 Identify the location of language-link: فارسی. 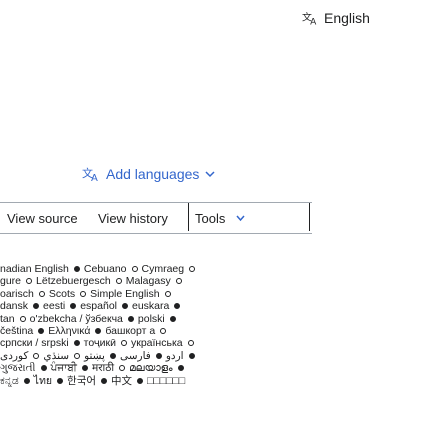
(135, 356).